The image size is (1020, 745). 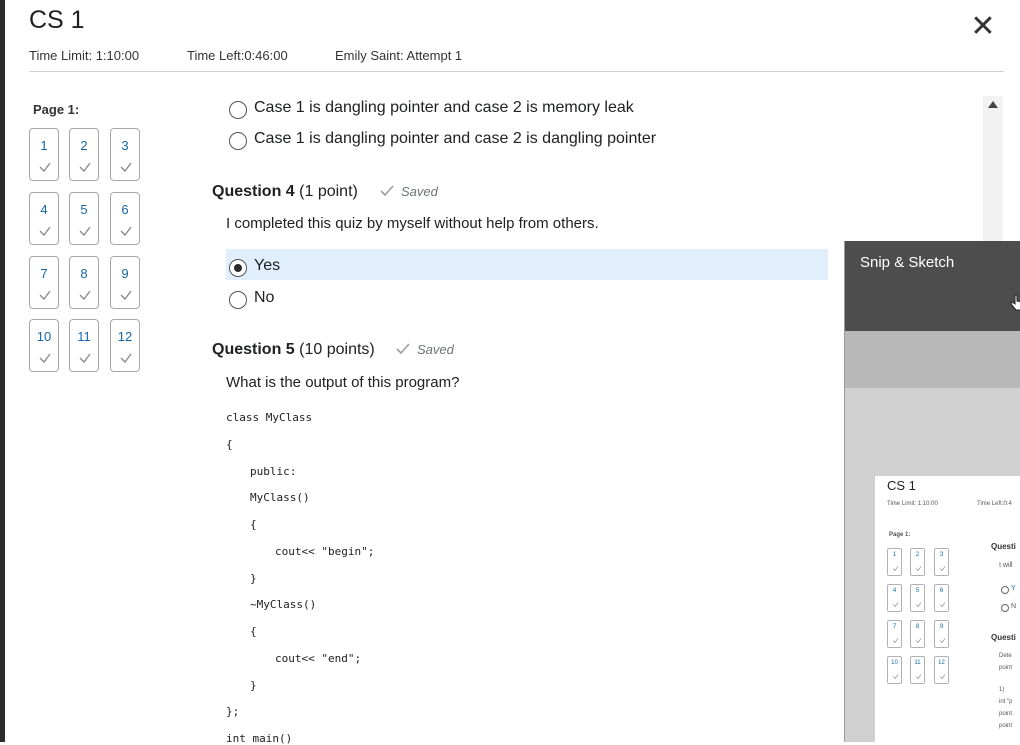 I want to click on thumb-question-box: 7, so click(x=894, y=634).